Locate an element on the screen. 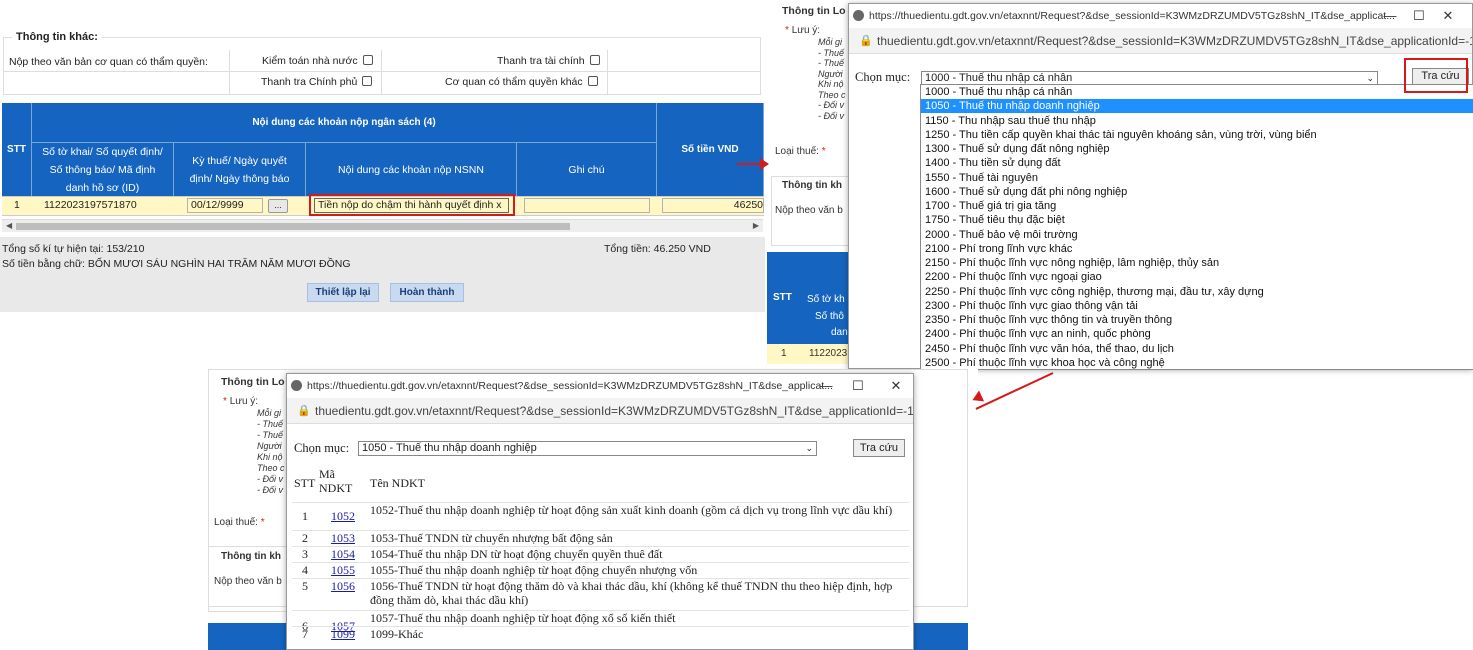 The image size is (1473, 650). checkbox-thanh-tra-chinh-phu is located at coordinates (367, 81).